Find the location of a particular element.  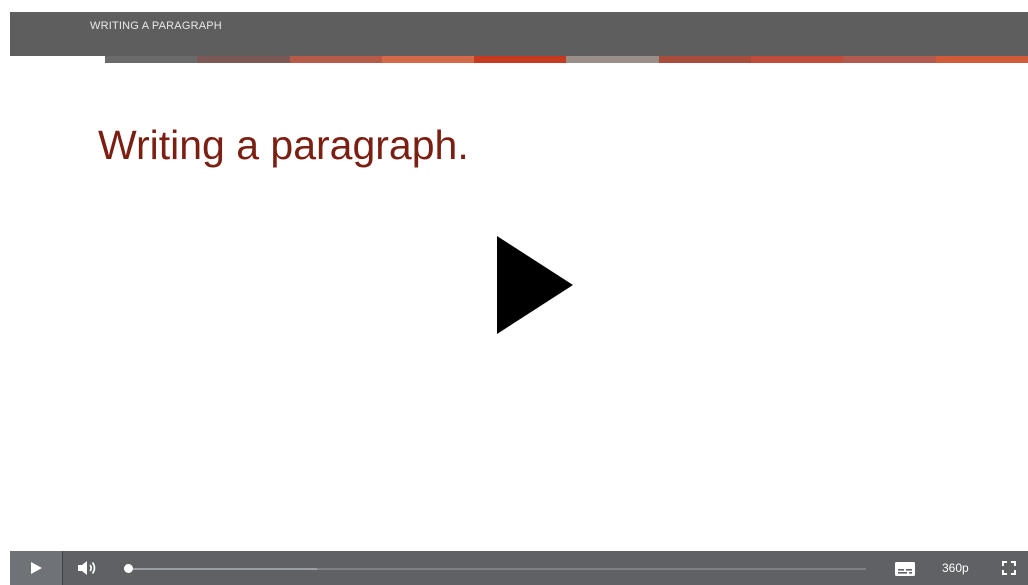

header-color-stripe is located at coordinates (566, 59).